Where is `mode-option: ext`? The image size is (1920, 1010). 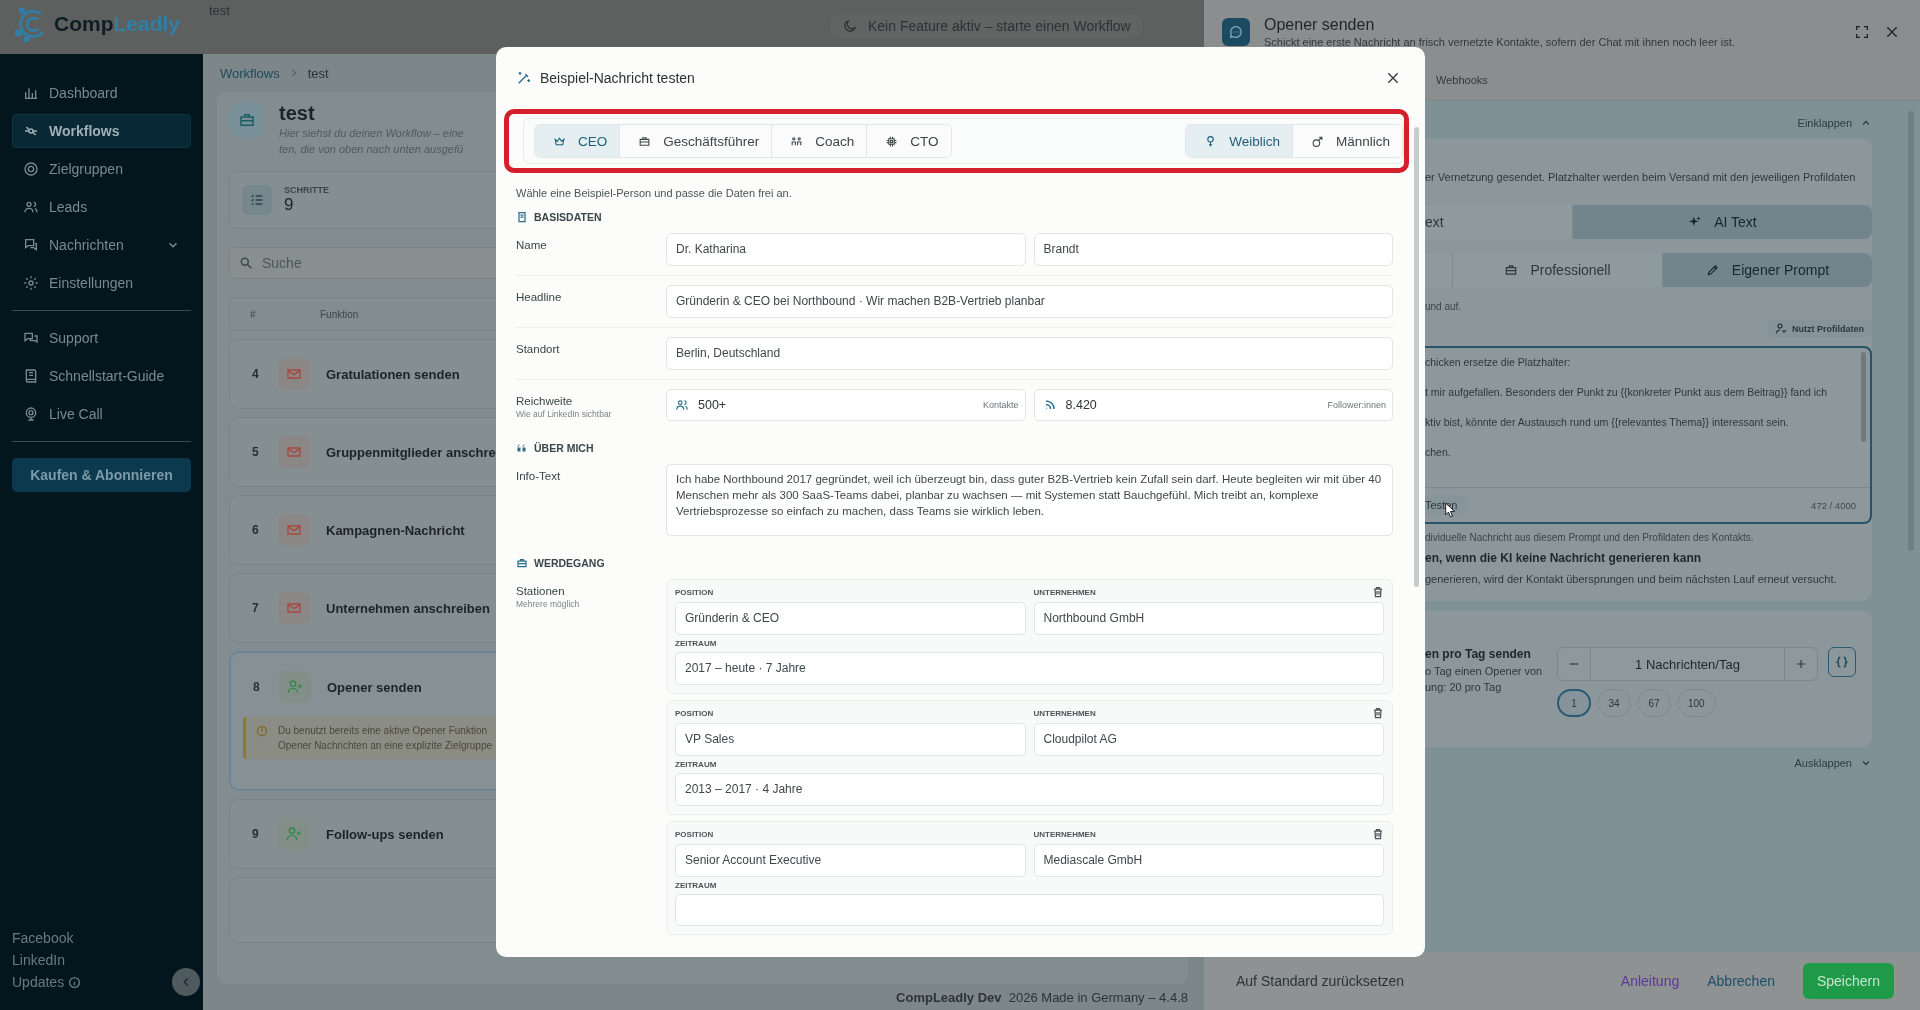 mode-option: ext is located at coordinates (1498, 222).